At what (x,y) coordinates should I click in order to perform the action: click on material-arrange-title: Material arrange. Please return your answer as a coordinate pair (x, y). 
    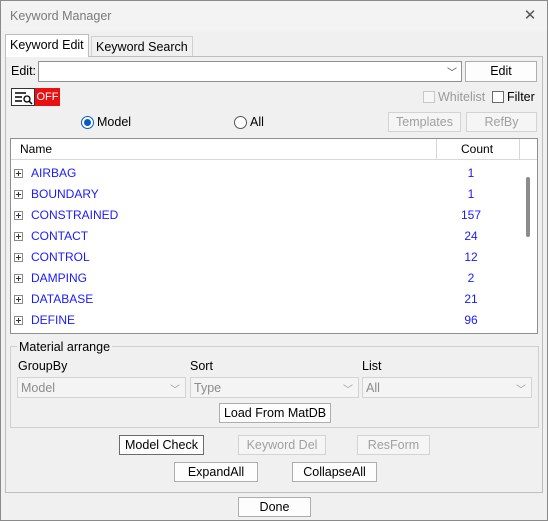
    Looking at the image, I should click on (65, 347).